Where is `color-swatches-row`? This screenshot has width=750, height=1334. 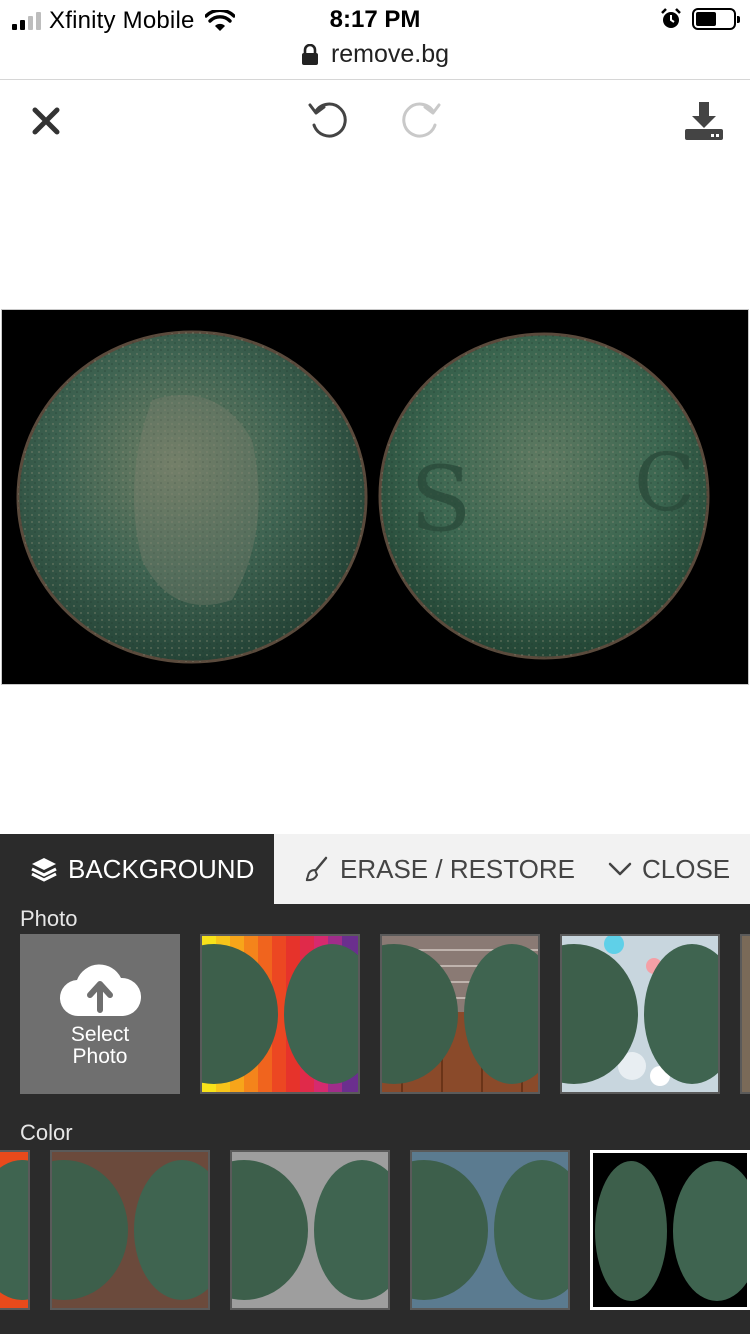 color-swatches-row is located at coordinates (375, 1230).